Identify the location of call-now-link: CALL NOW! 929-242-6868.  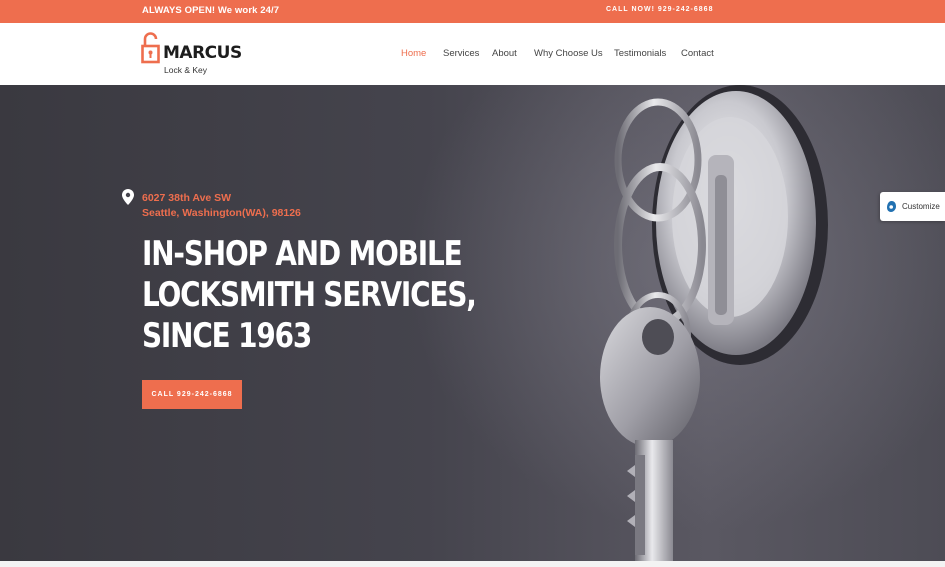
(659, 9).